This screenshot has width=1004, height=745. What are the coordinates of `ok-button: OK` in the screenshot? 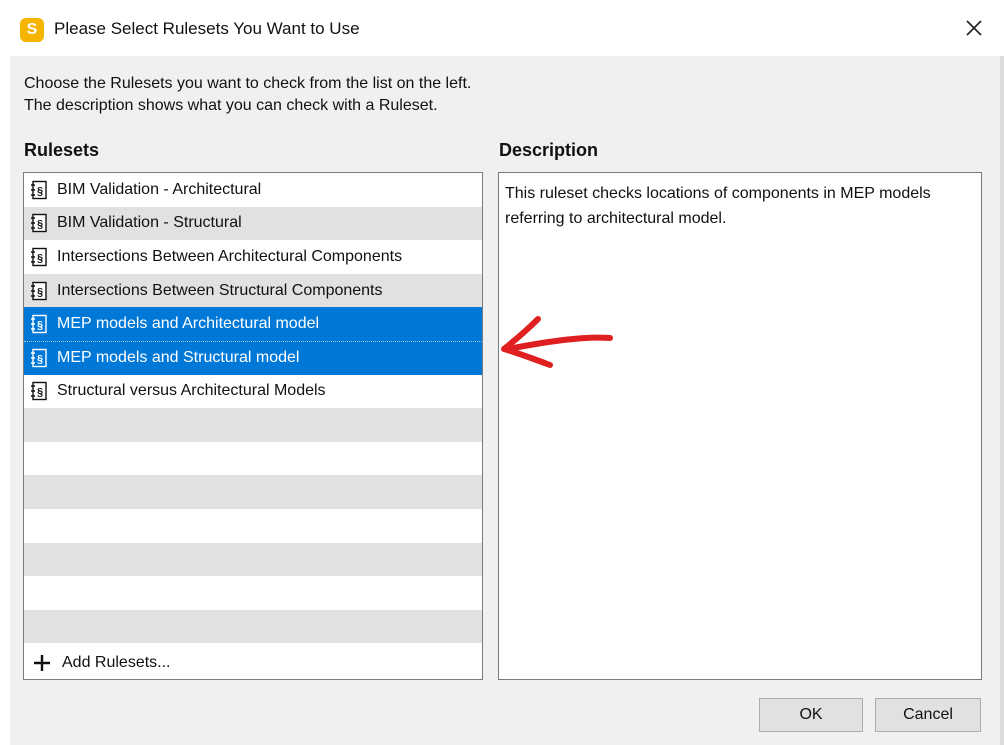 It's located at (811, 715).